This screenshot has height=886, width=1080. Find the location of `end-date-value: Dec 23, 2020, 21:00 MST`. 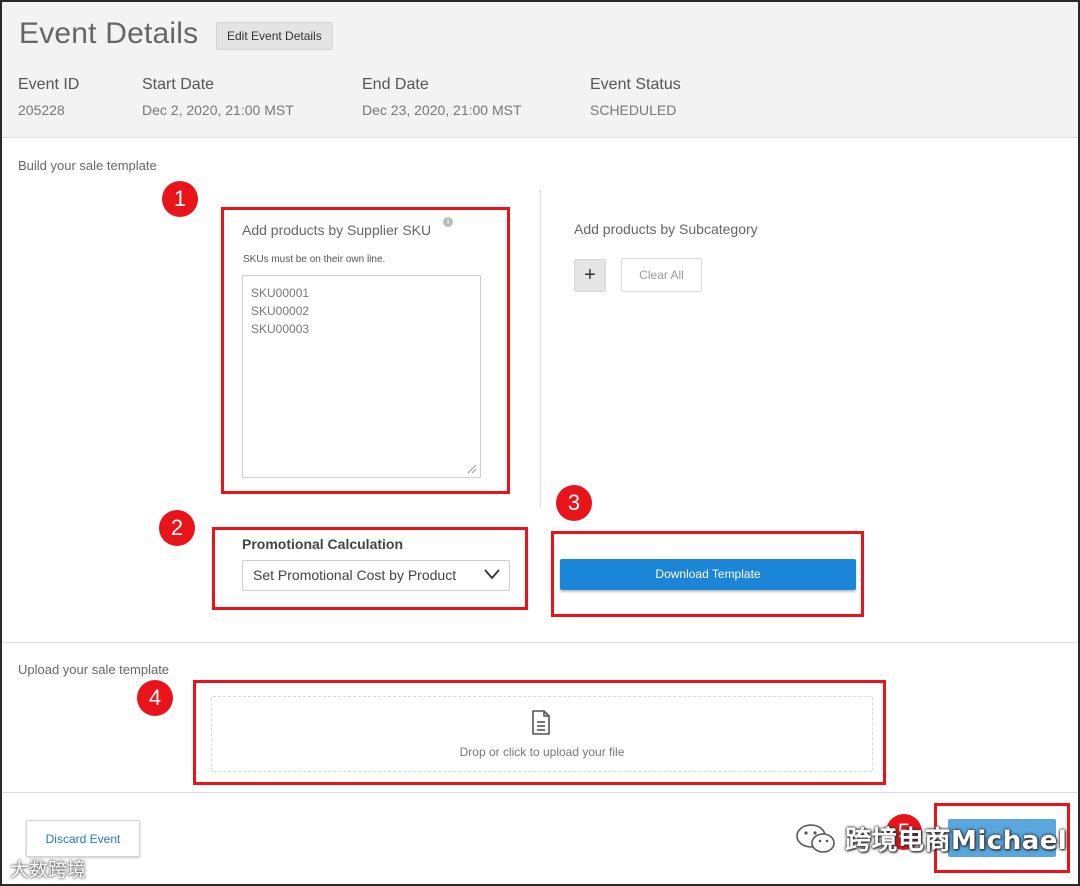

end-date-value: Dec 23, 2020, 21:00 MST is located at coordinates (442, 110).